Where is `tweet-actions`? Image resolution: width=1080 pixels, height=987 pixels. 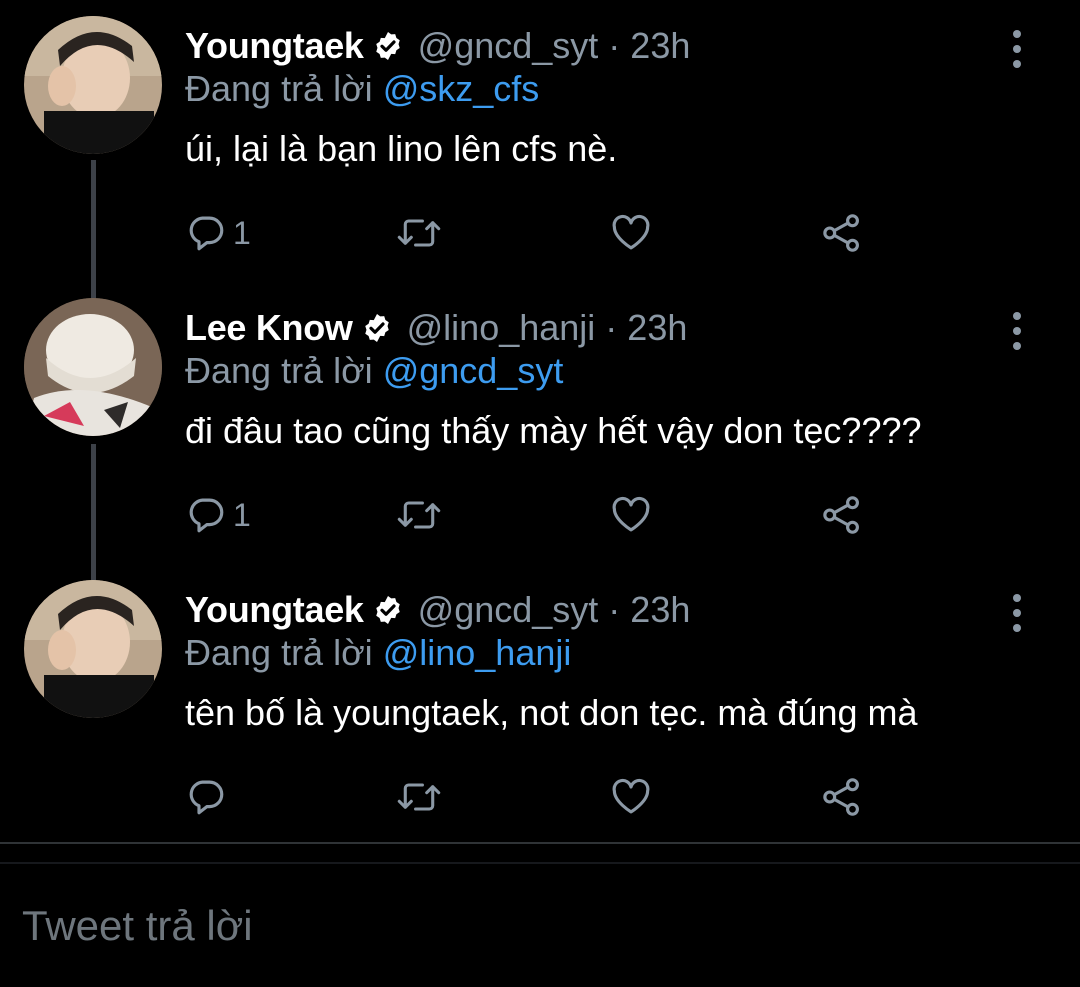
tweet-actions is located at coordinates (535, 797).